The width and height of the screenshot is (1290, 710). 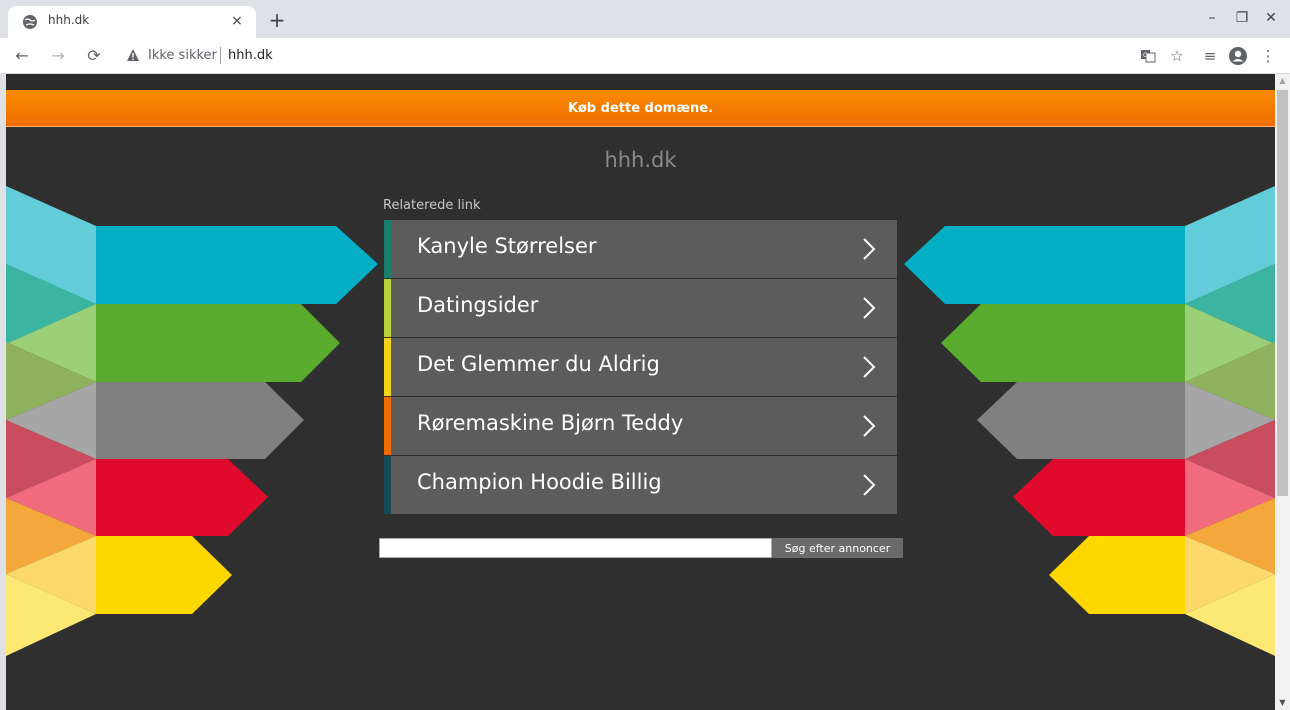 What do you see at coordinates (1177, 56) in the screenshot?
I see `bookmark-star-icon: ☆` at bounding box center [1177, 56].